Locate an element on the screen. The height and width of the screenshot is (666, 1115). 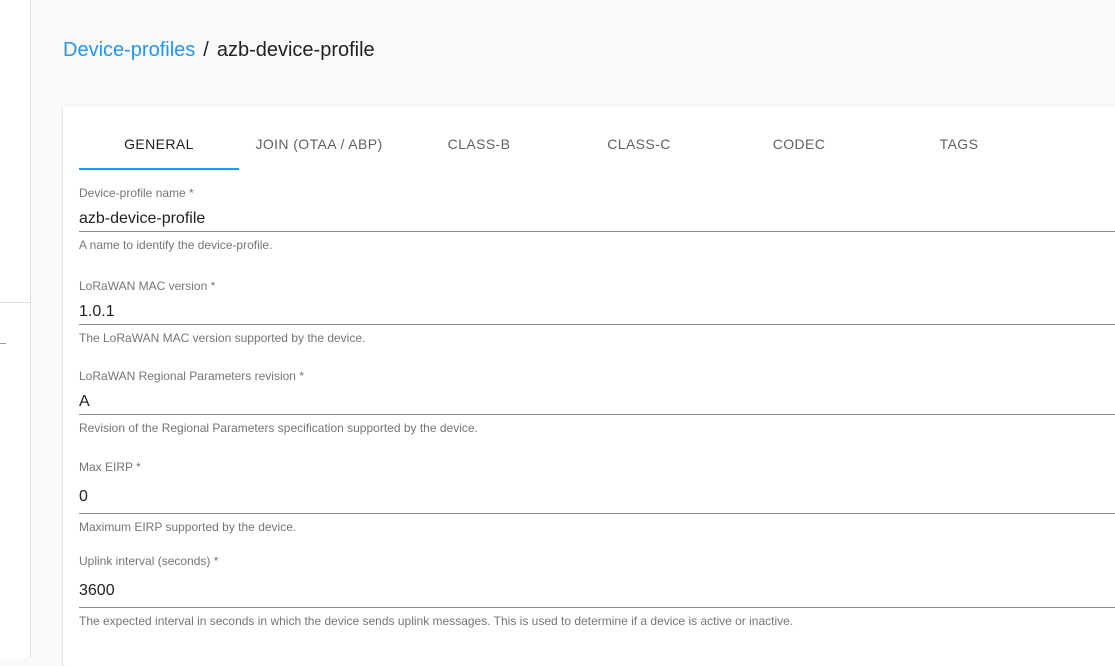
device-profile-name-input is located at coordinates (597, 219).